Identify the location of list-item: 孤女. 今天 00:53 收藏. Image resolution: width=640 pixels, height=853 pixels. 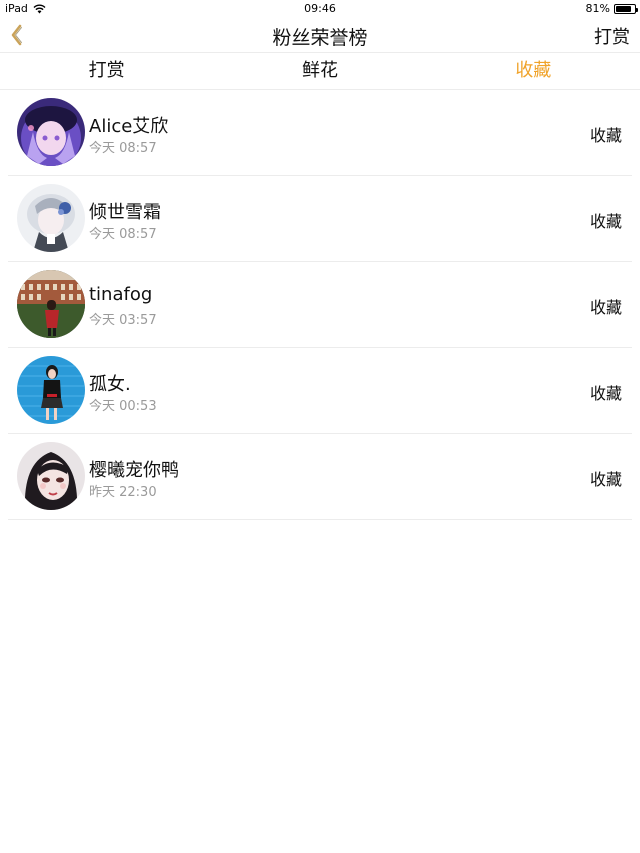
(320, 391).